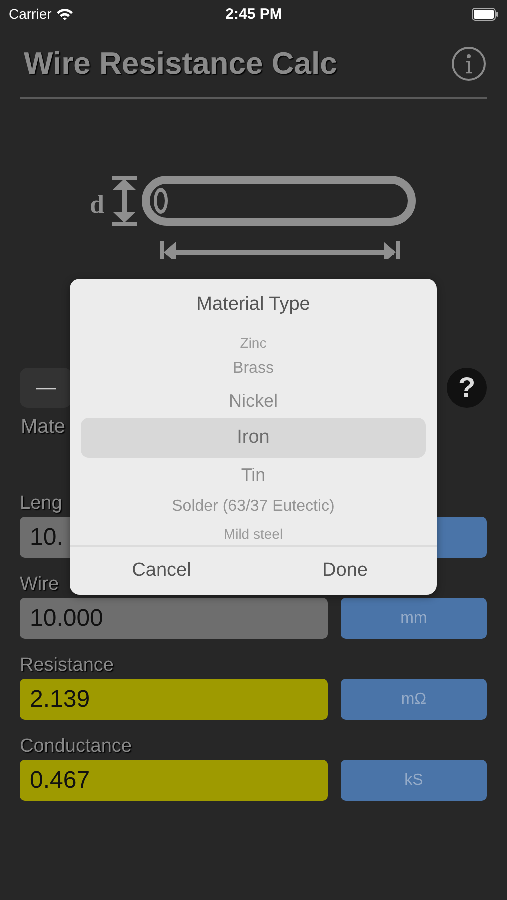 The image size is (507, 900). Describe the element at coordinates (486, 14) in the screenshot. I see `battery-icon` at that location.